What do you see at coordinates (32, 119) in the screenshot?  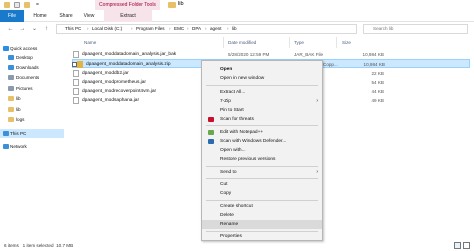 I see `sidebar-item-logs: logs` at bounding box center [32, 119].